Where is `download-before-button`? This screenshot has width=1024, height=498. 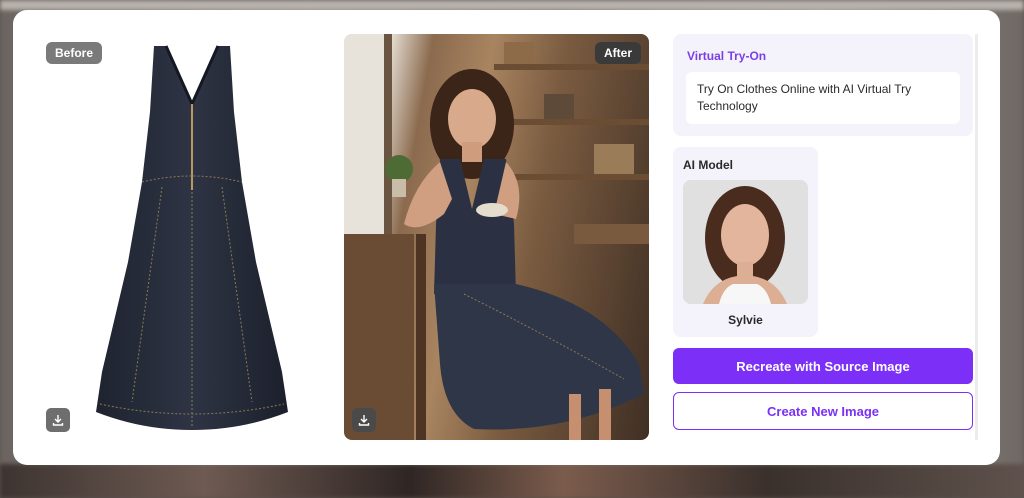
download-before-button is located at coordinates (58, 420).